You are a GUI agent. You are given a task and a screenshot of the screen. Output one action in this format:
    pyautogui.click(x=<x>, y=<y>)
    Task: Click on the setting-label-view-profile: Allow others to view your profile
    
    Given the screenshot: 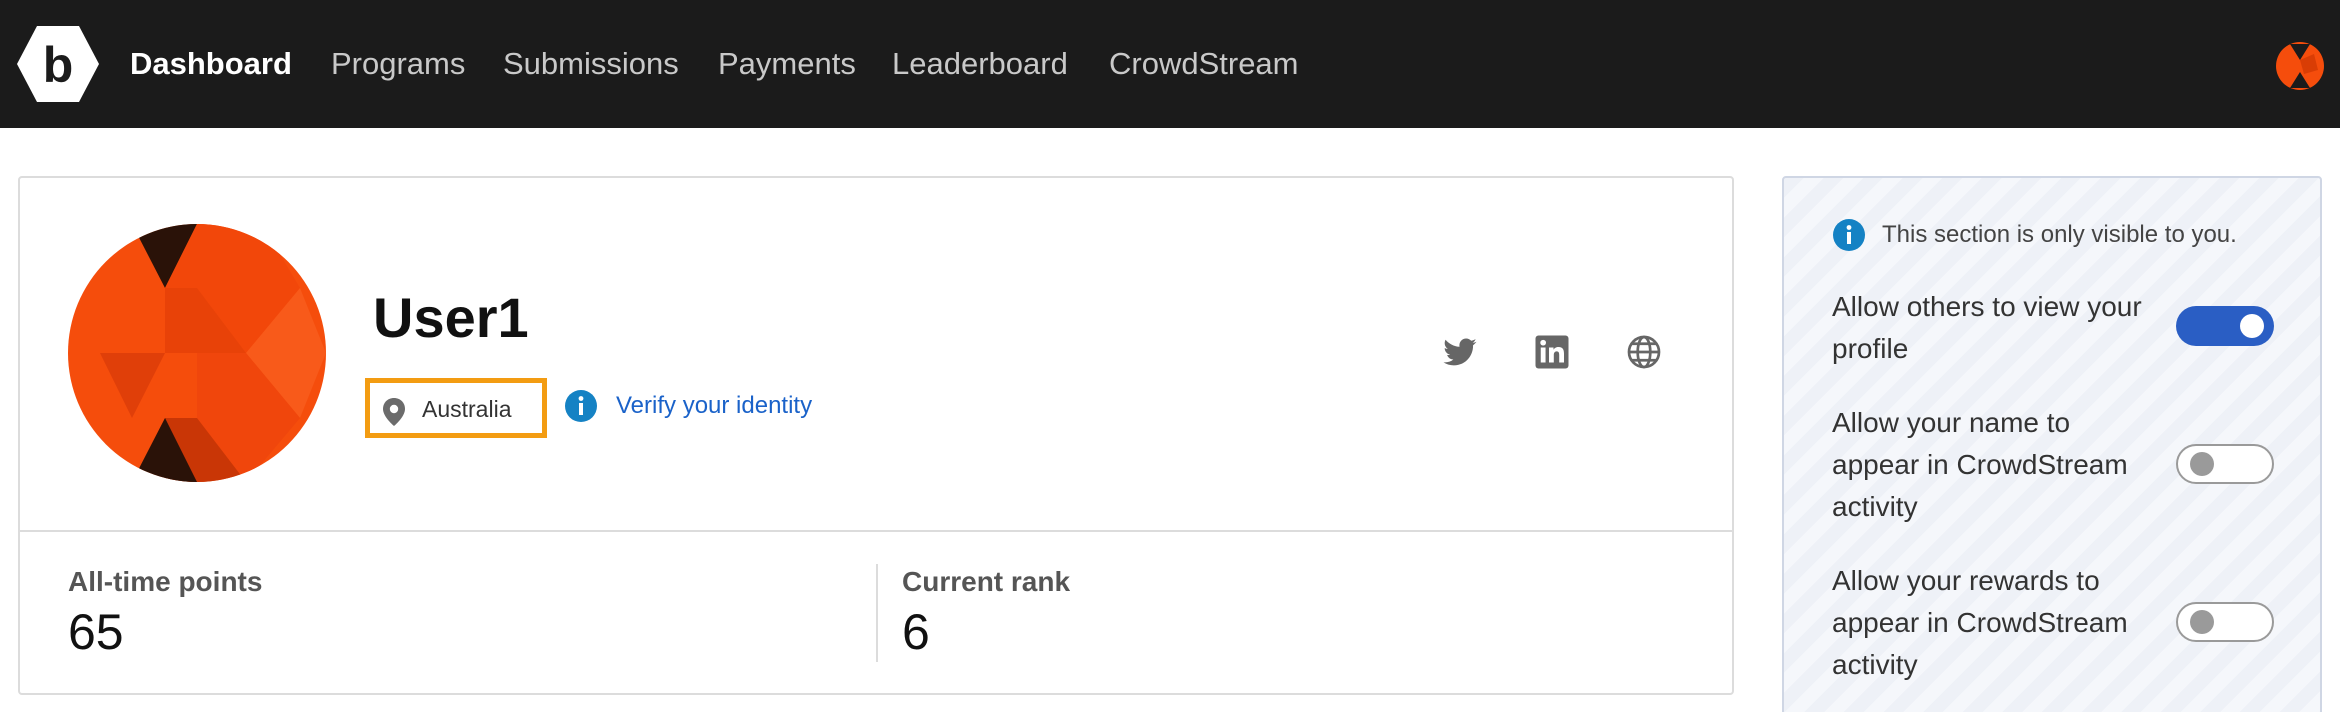 What is the action you would take?
    pyautogui.click(x=1987, y=327)
    